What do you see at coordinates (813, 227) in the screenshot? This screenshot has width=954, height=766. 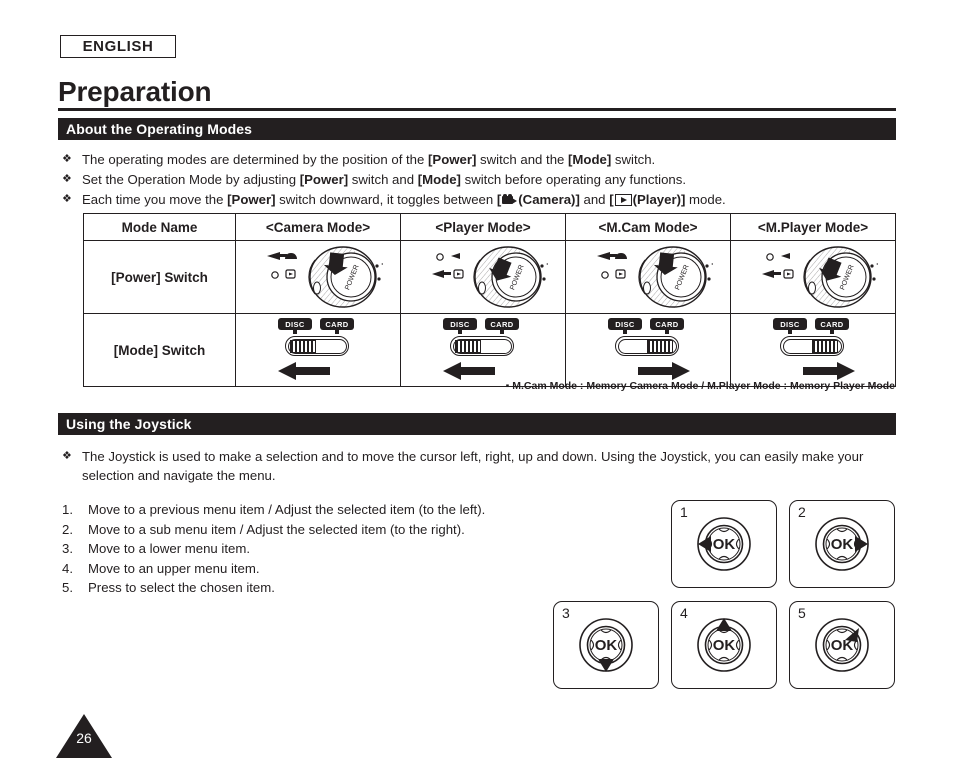 I see `table-header-mode-4: <M.Player Mode>` at bounding box center [813, 227].